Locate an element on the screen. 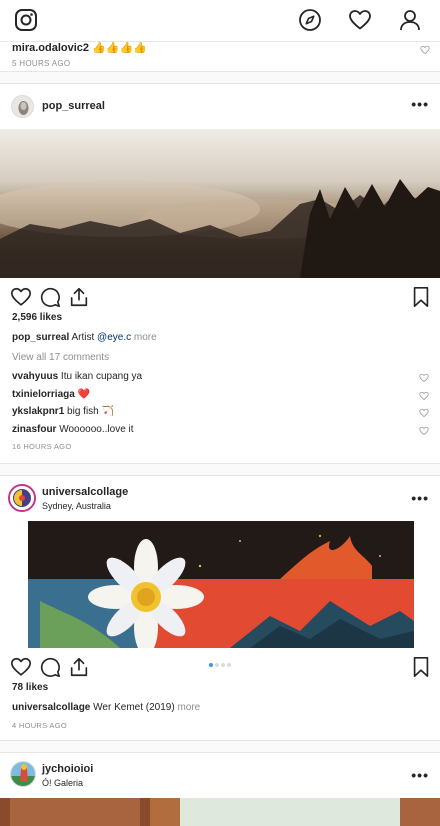 Image resolution: width=440 pixels, height=826 pixels. post-timestamp: 4 HOURS AGO is located at coordinates (39, 725).